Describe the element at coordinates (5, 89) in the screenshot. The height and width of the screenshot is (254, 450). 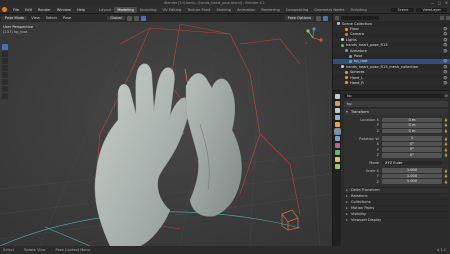
I see `annotate-tool-icon` at that location.